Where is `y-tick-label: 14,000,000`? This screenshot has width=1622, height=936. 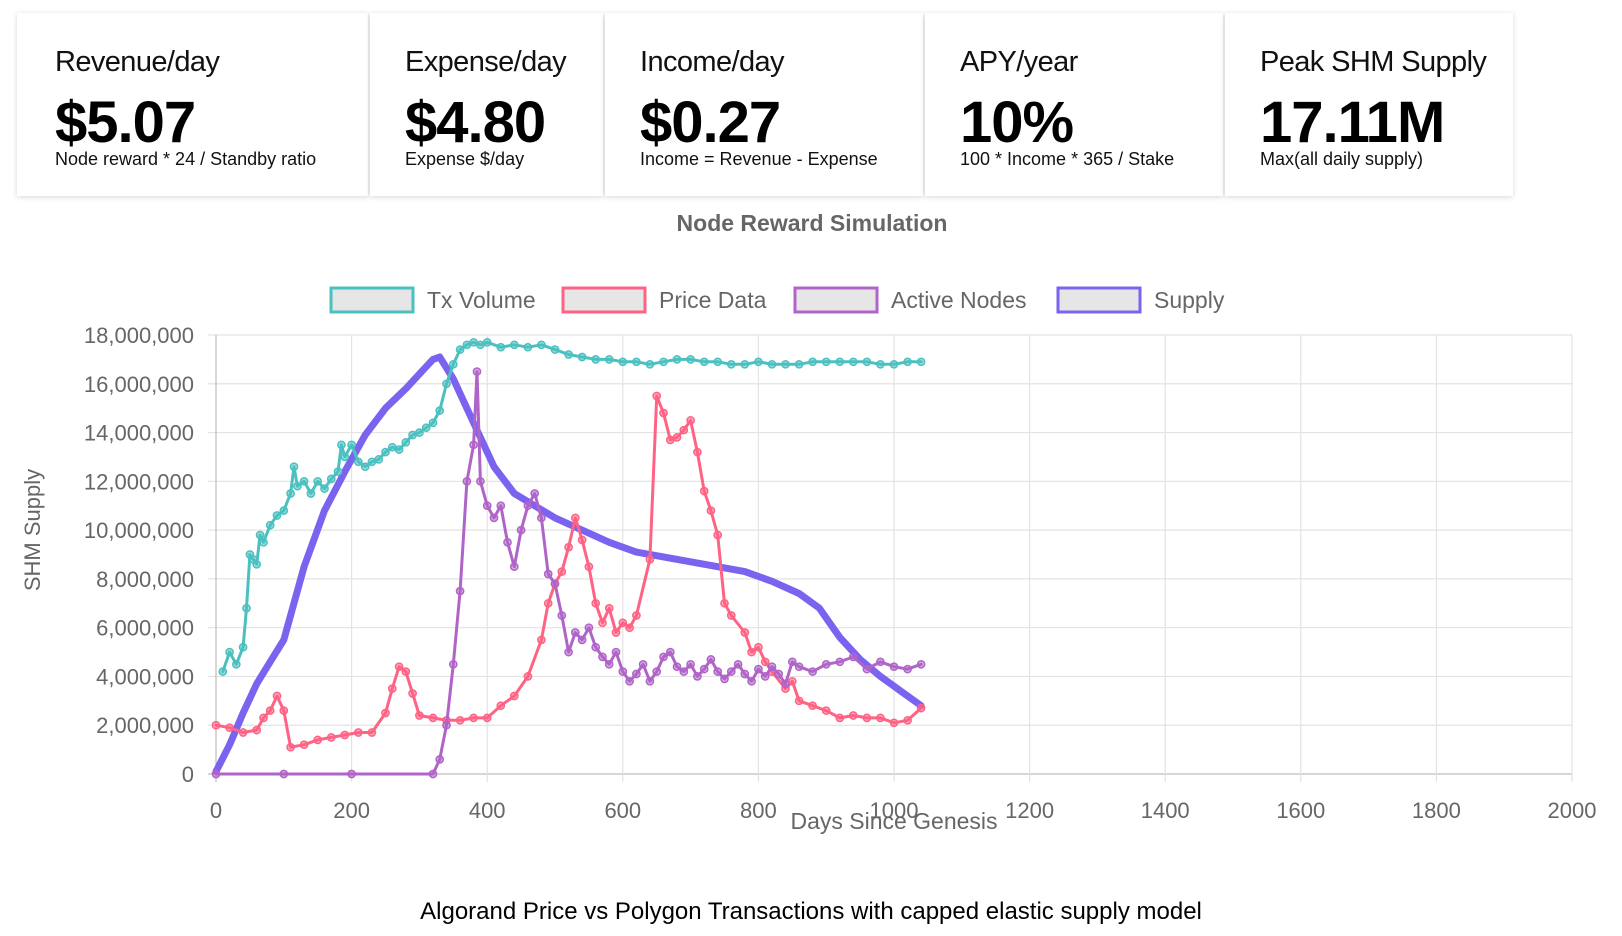
y-tick-label: 14,000,000 is located at coordinates (139, 433).